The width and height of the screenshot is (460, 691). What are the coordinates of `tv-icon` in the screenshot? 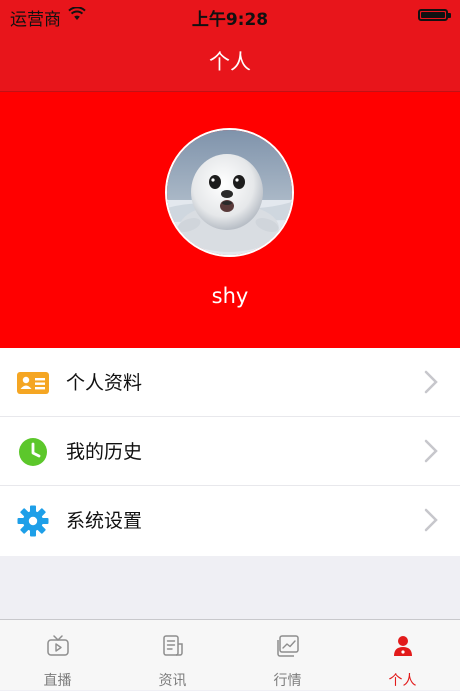 It's located at (58, 645).